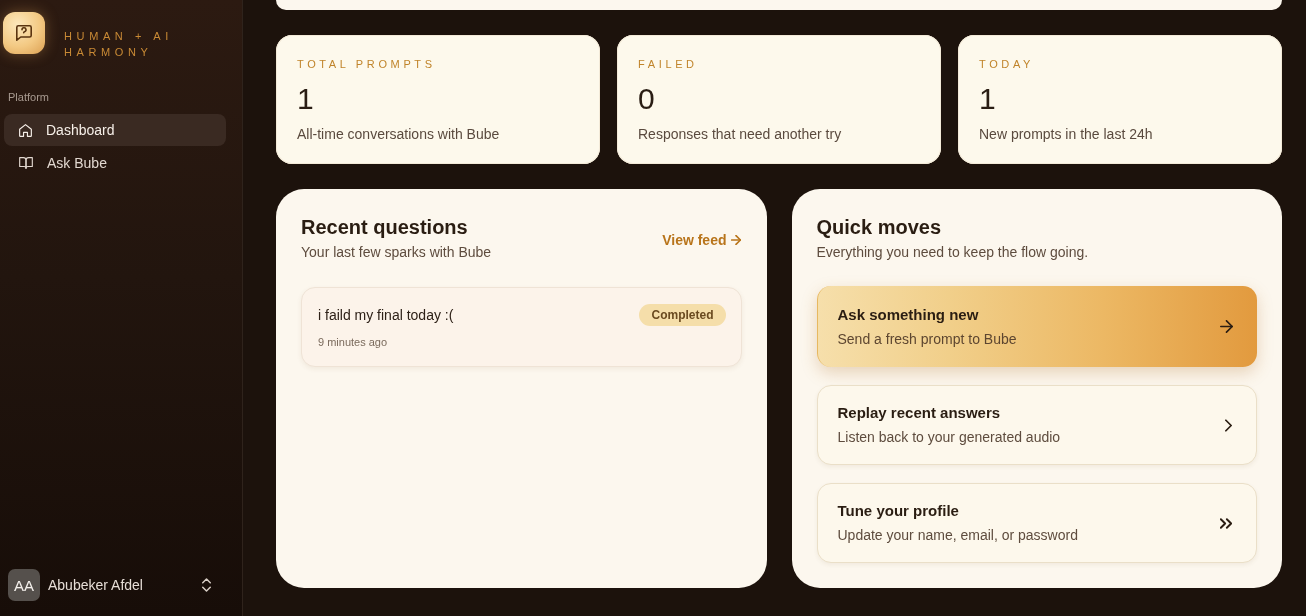 The image size is (1306, 616). I want to click on action-button: Replay recent answers Listen back to your generated audio, so click(1036, 425).